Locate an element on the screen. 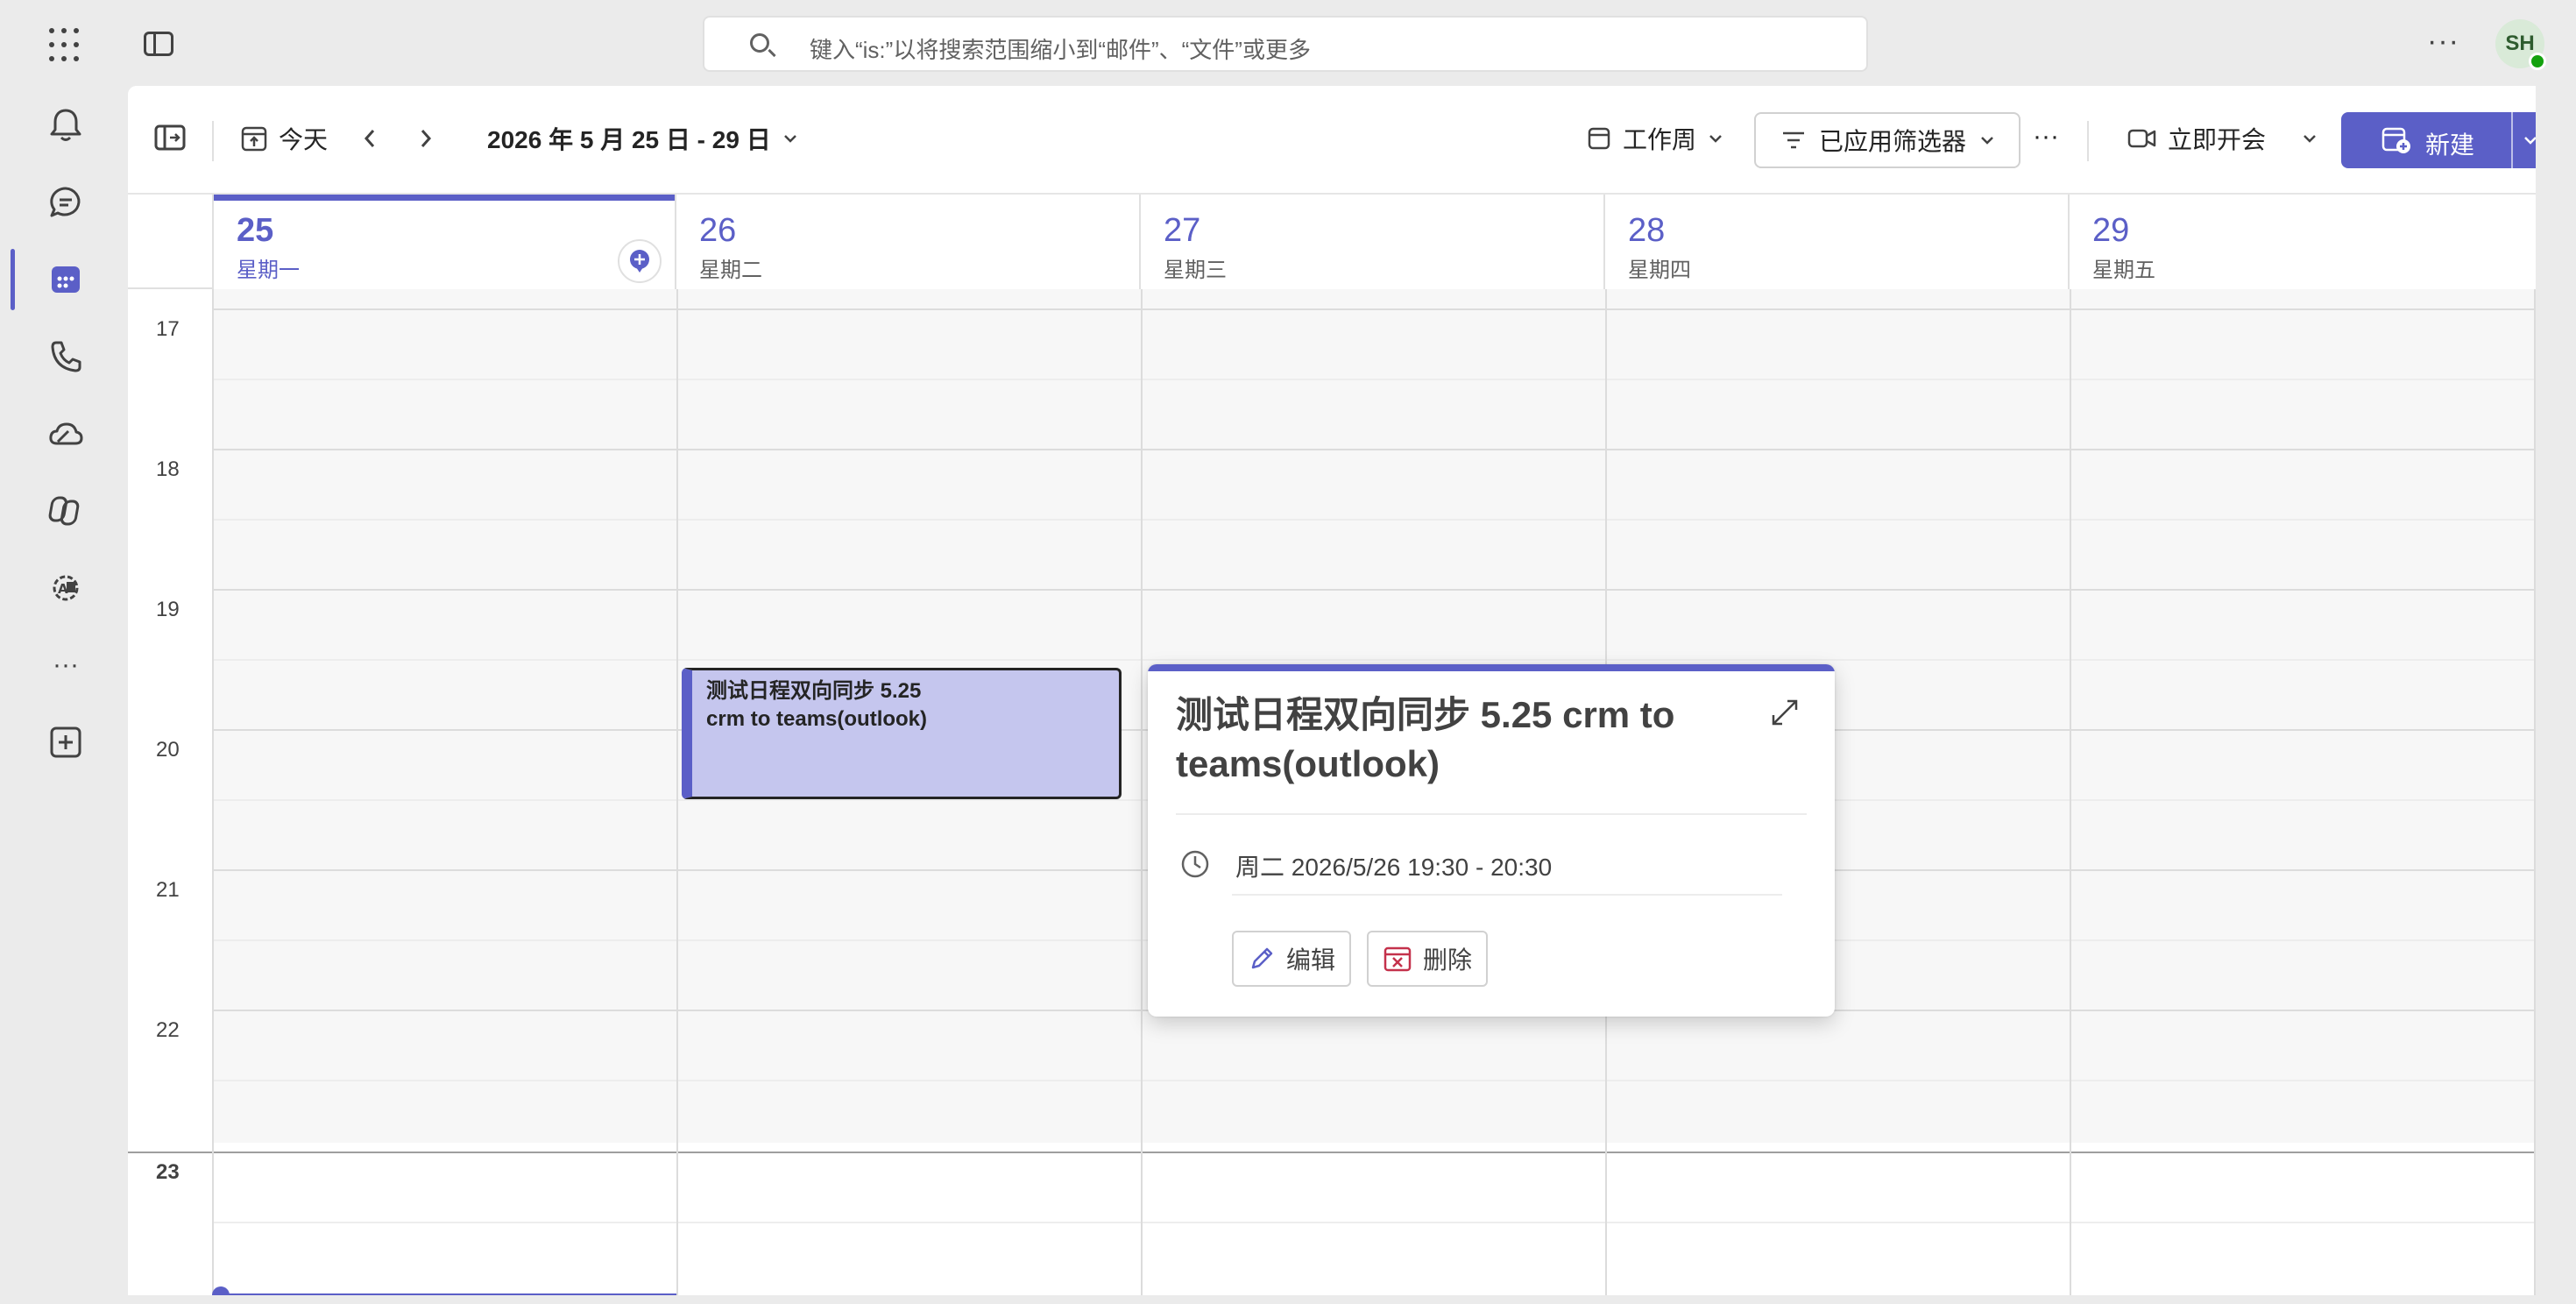  clock-icon is located at coordinates (1195, 864).